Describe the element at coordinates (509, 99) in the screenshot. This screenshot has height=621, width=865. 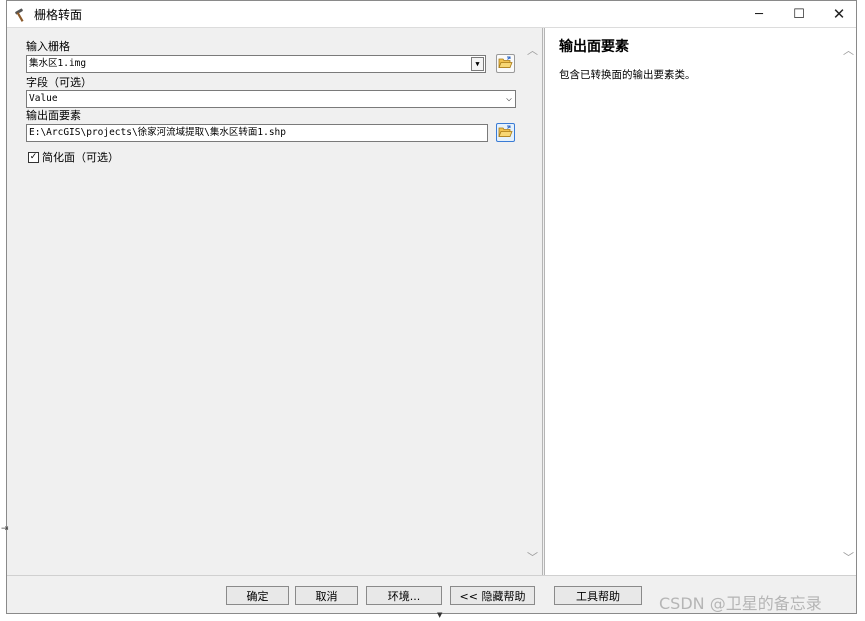
I see `chevron-down-icon: ⌵` at that location.